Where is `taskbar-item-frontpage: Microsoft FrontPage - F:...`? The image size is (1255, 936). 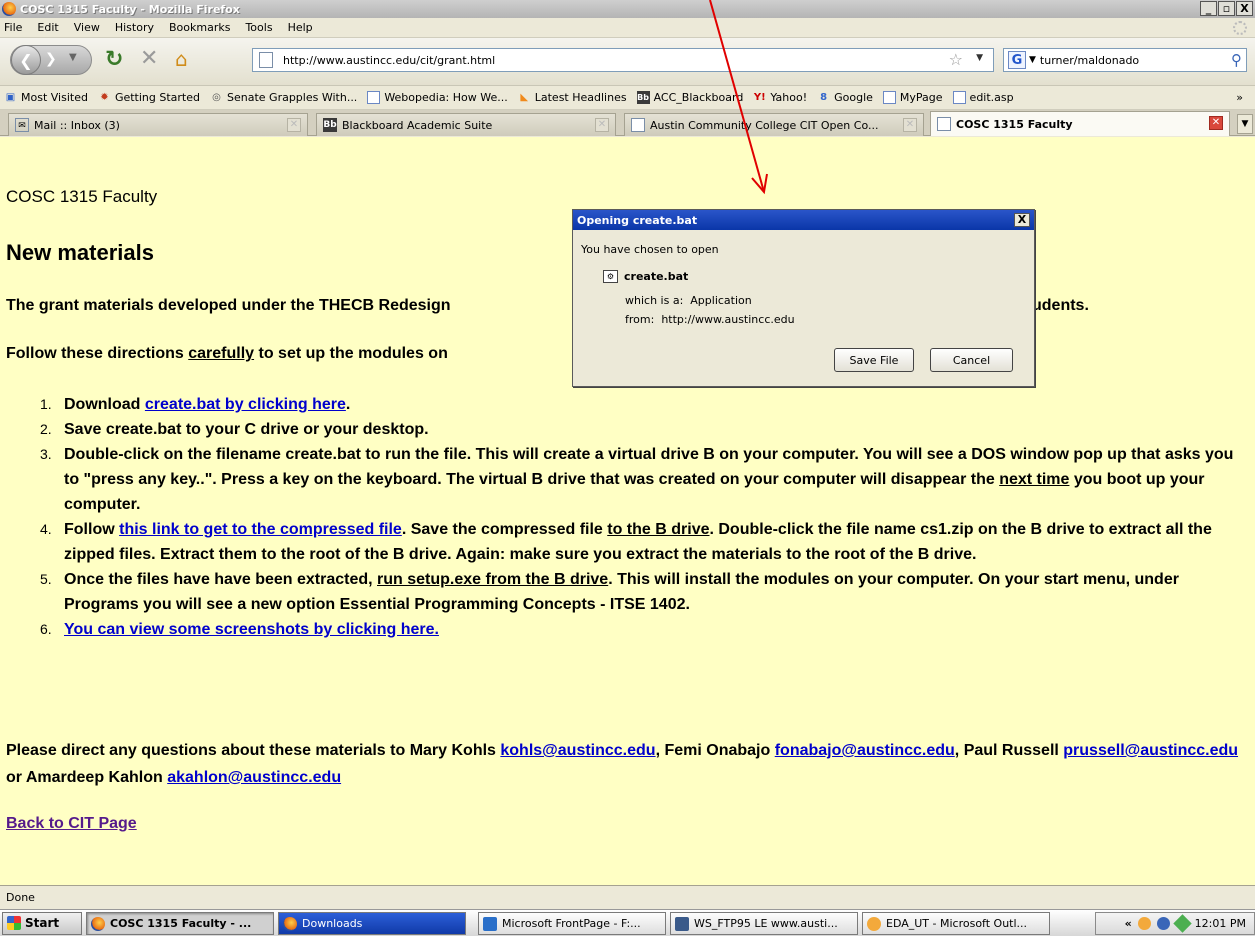 taskbar-item-frontpage: Microsoft FrontPage - F:... is located at coordinates (572, 923).